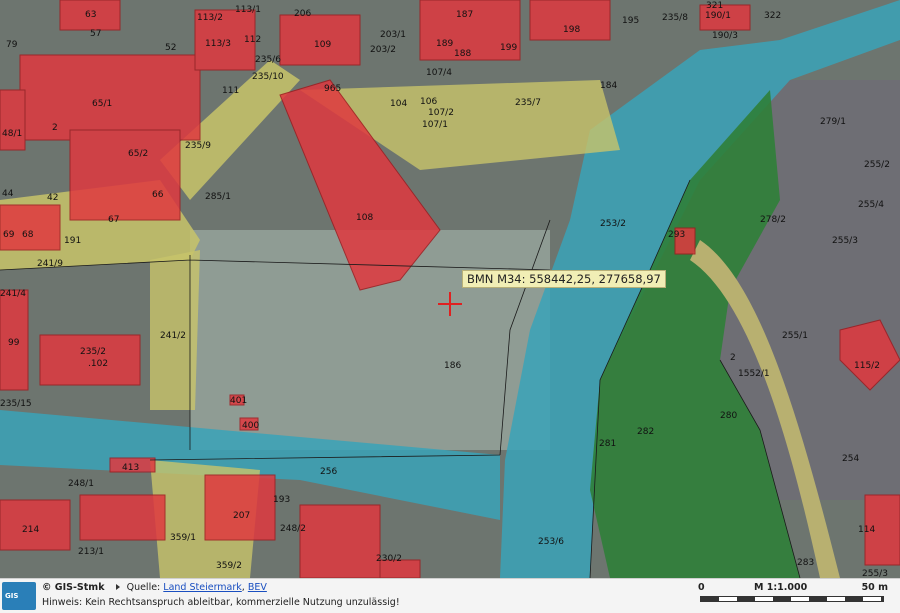  I want to click on parcel-label: 241/4, so click(13, 294).